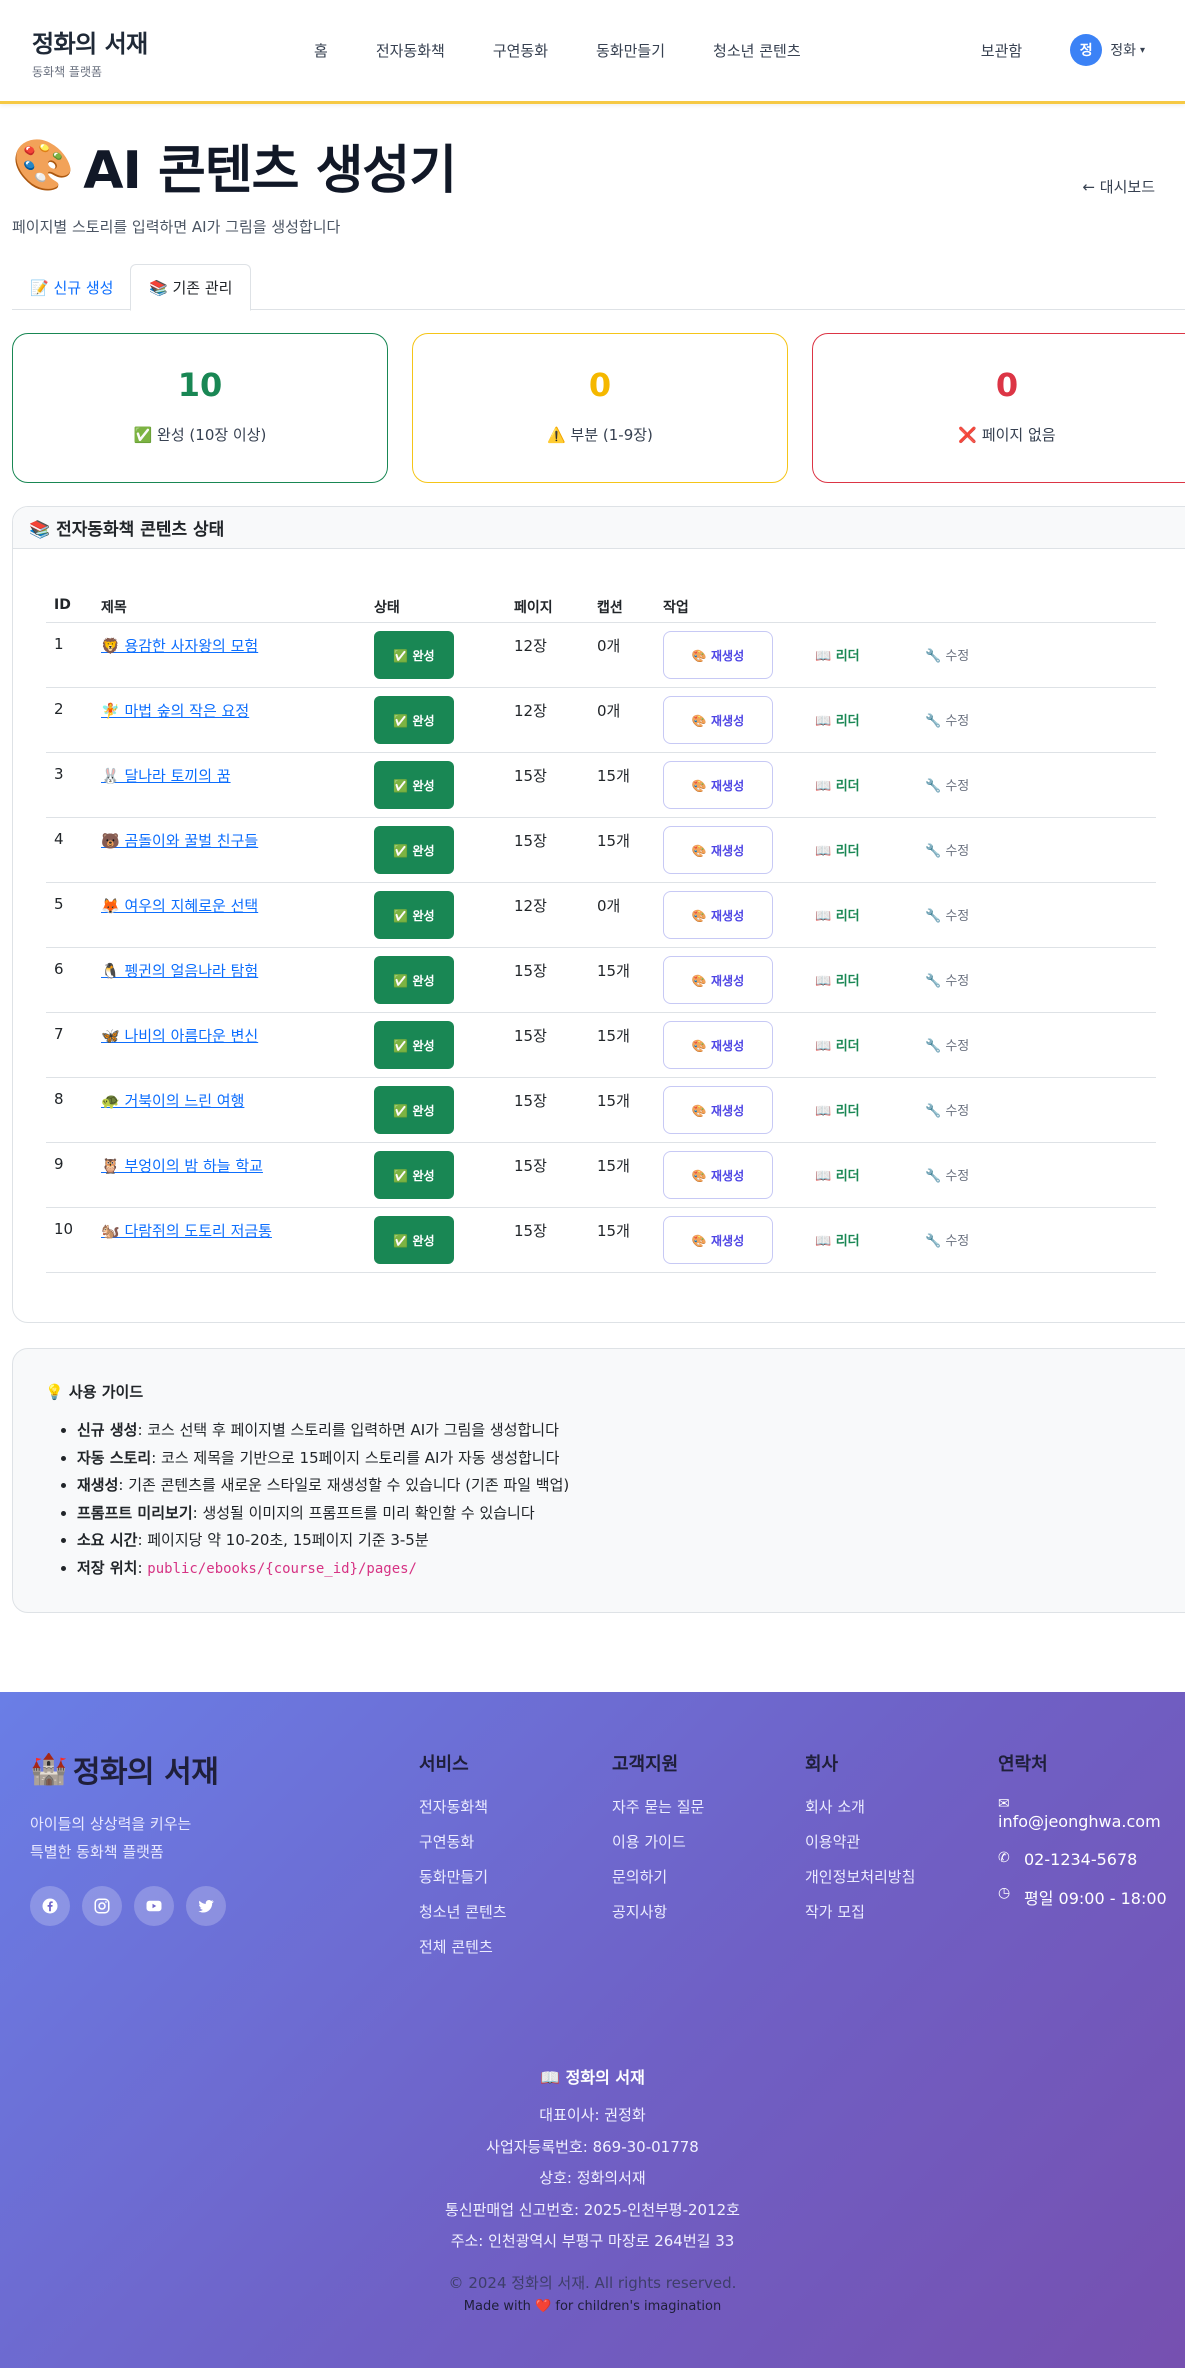 The image size is (1185, 2368). What do you see at coordinates (463, 1883) in the screenshot?
I see `footer-link: 동화만들기` at bounding box center [463, 1883].